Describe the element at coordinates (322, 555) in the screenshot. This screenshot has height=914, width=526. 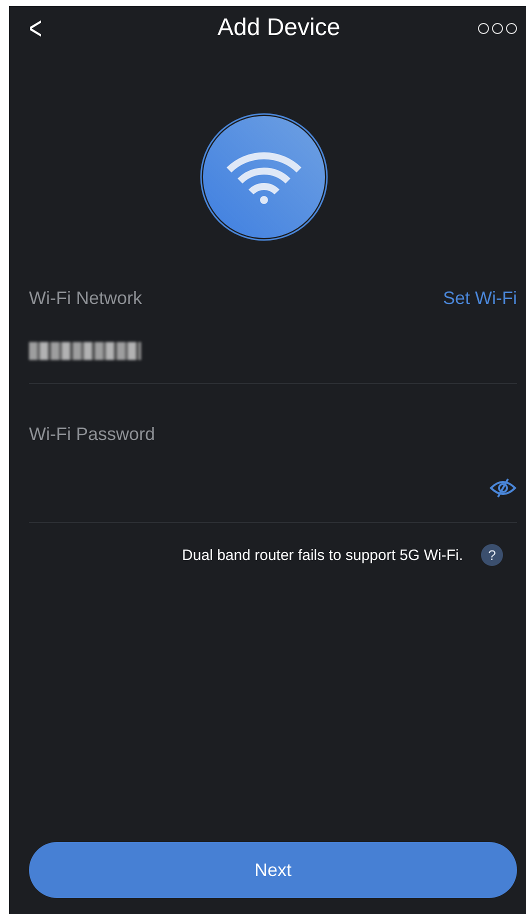
I see `hint-text: Dual band router fails to support 5G Wi-Fi.` at that location.